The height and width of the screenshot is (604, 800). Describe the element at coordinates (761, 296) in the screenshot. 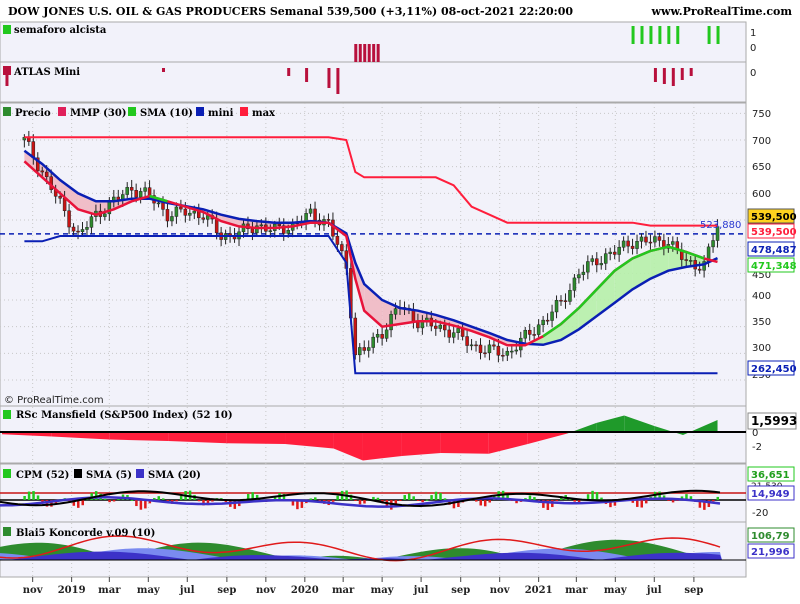

I see `y-tick-400: 400` at that location.